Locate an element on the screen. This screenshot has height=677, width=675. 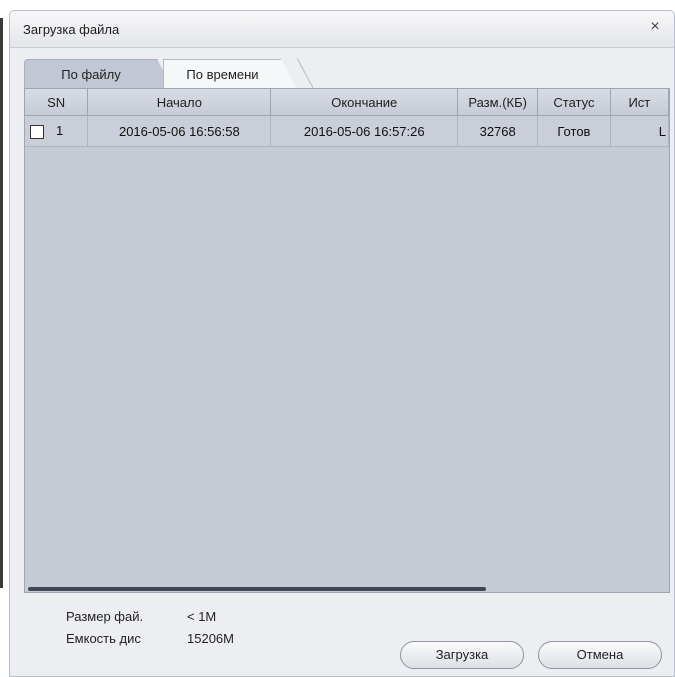
start-time-cell: 2016-05-06 16:56:58 is located at coordinates (179, 131).